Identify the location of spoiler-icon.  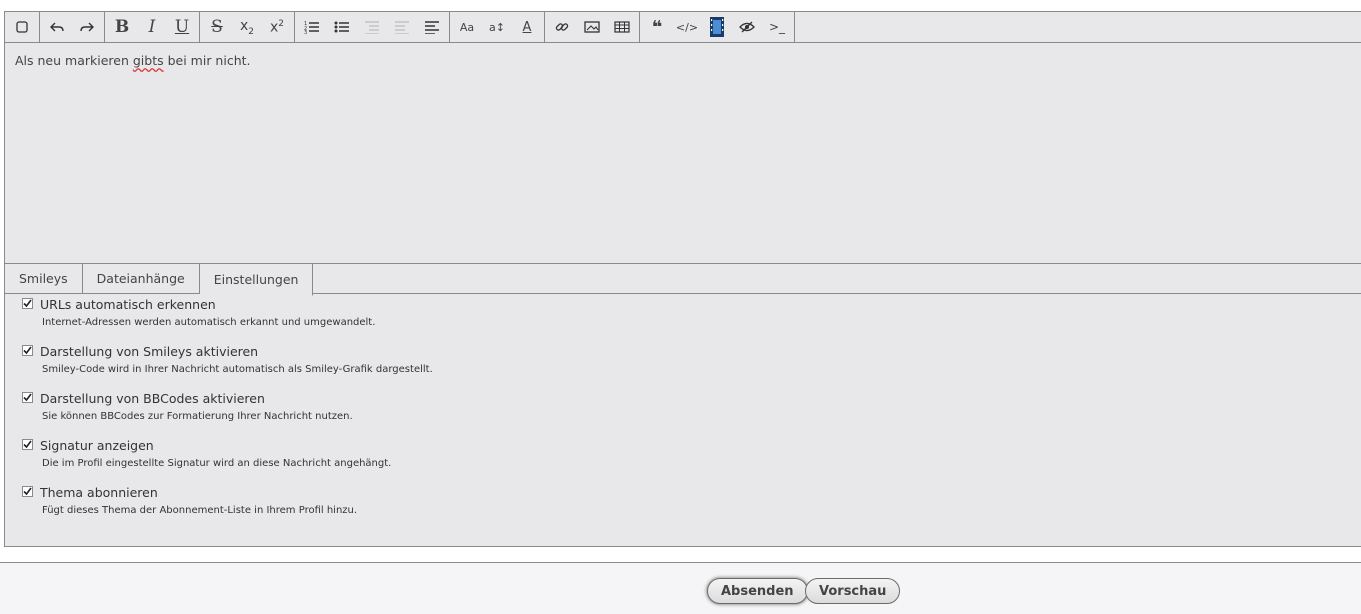
(747, 27).